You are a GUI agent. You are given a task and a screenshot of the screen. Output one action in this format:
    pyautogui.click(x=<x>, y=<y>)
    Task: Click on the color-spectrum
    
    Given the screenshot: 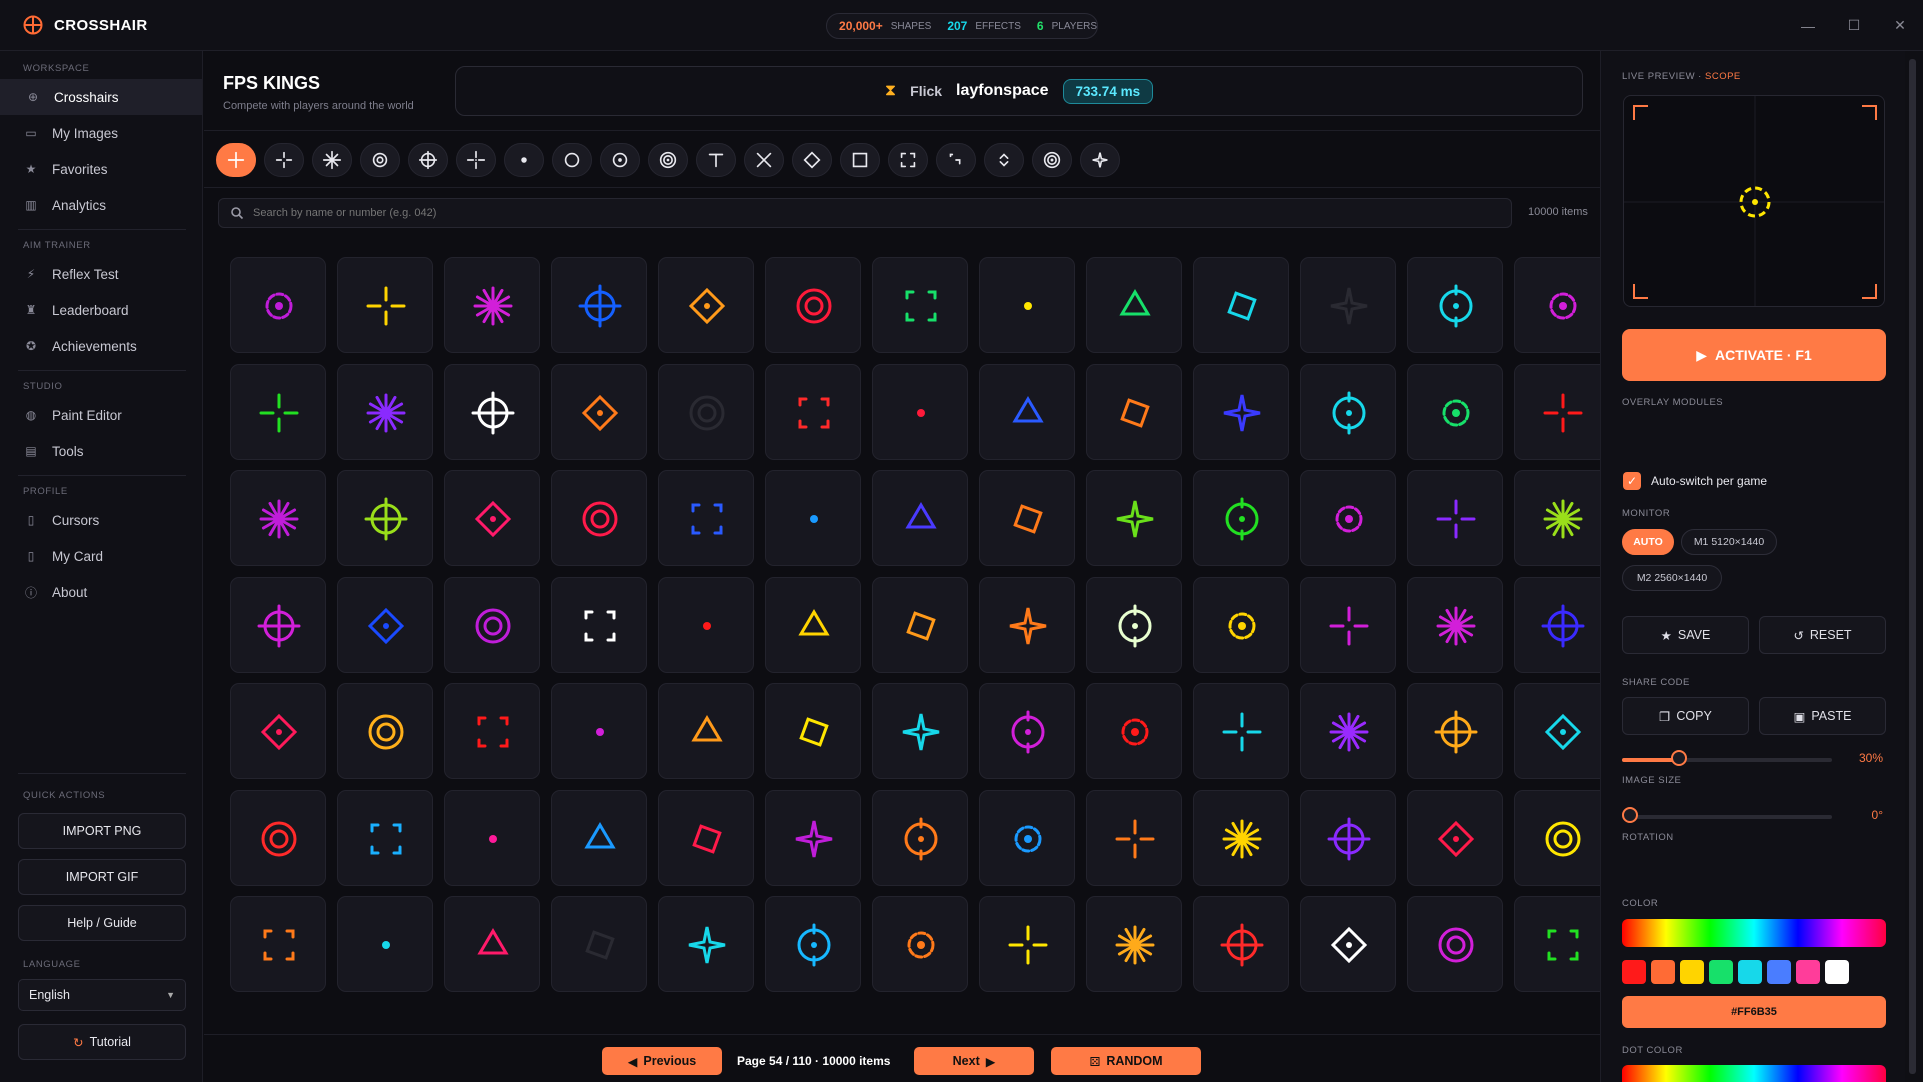 What is the action you would take?
    pyautogui.click(x=1754, y=933)
    